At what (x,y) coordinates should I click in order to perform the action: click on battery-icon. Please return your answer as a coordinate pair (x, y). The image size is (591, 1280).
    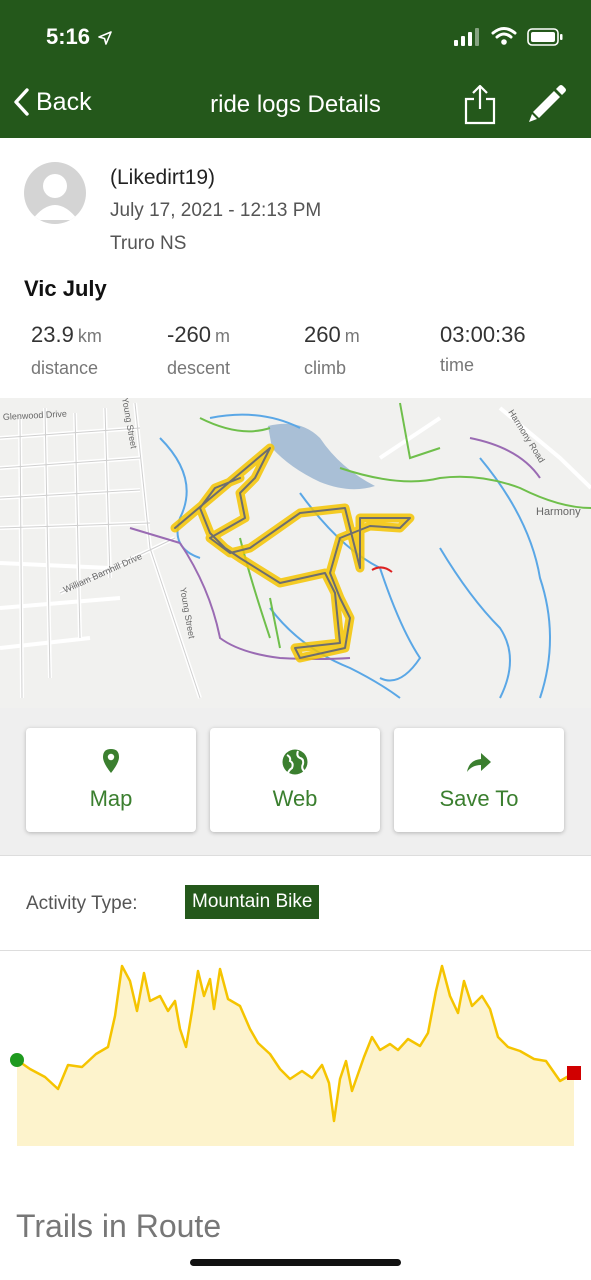
    Looking at the image, I should click on (545, 37).